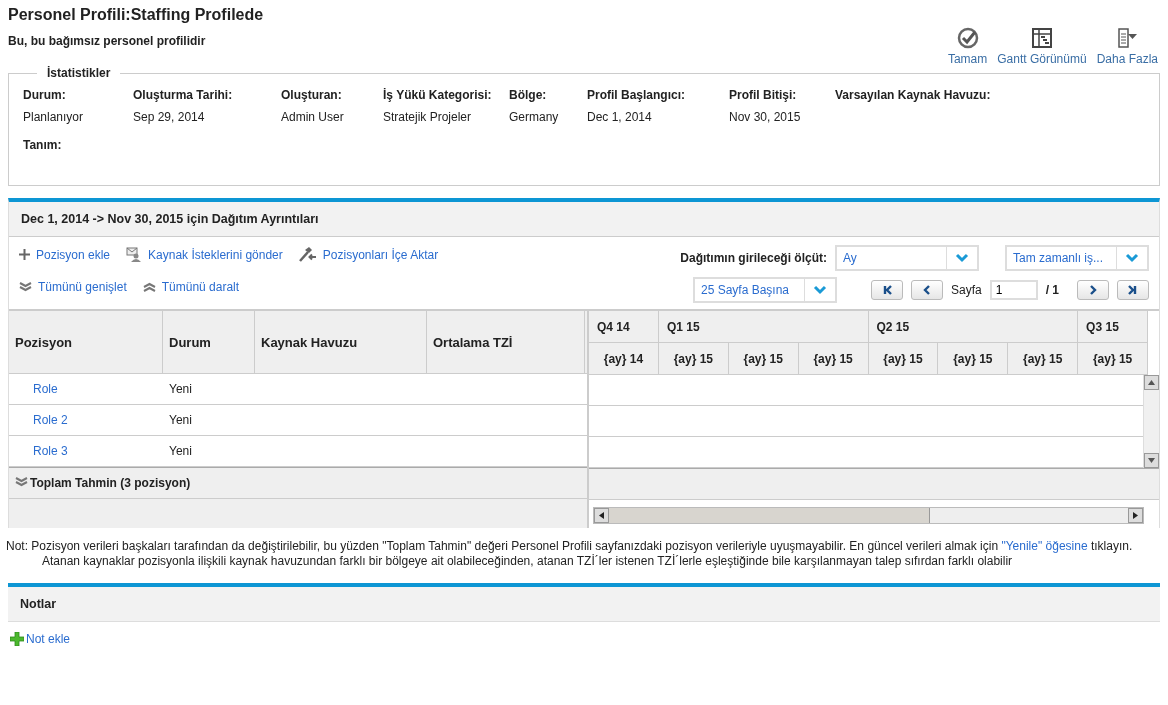 The height and width of the screenshot is (705, 1168). I want to click on refresh-link: "Yenile" öğesine, so click(1044, 546).